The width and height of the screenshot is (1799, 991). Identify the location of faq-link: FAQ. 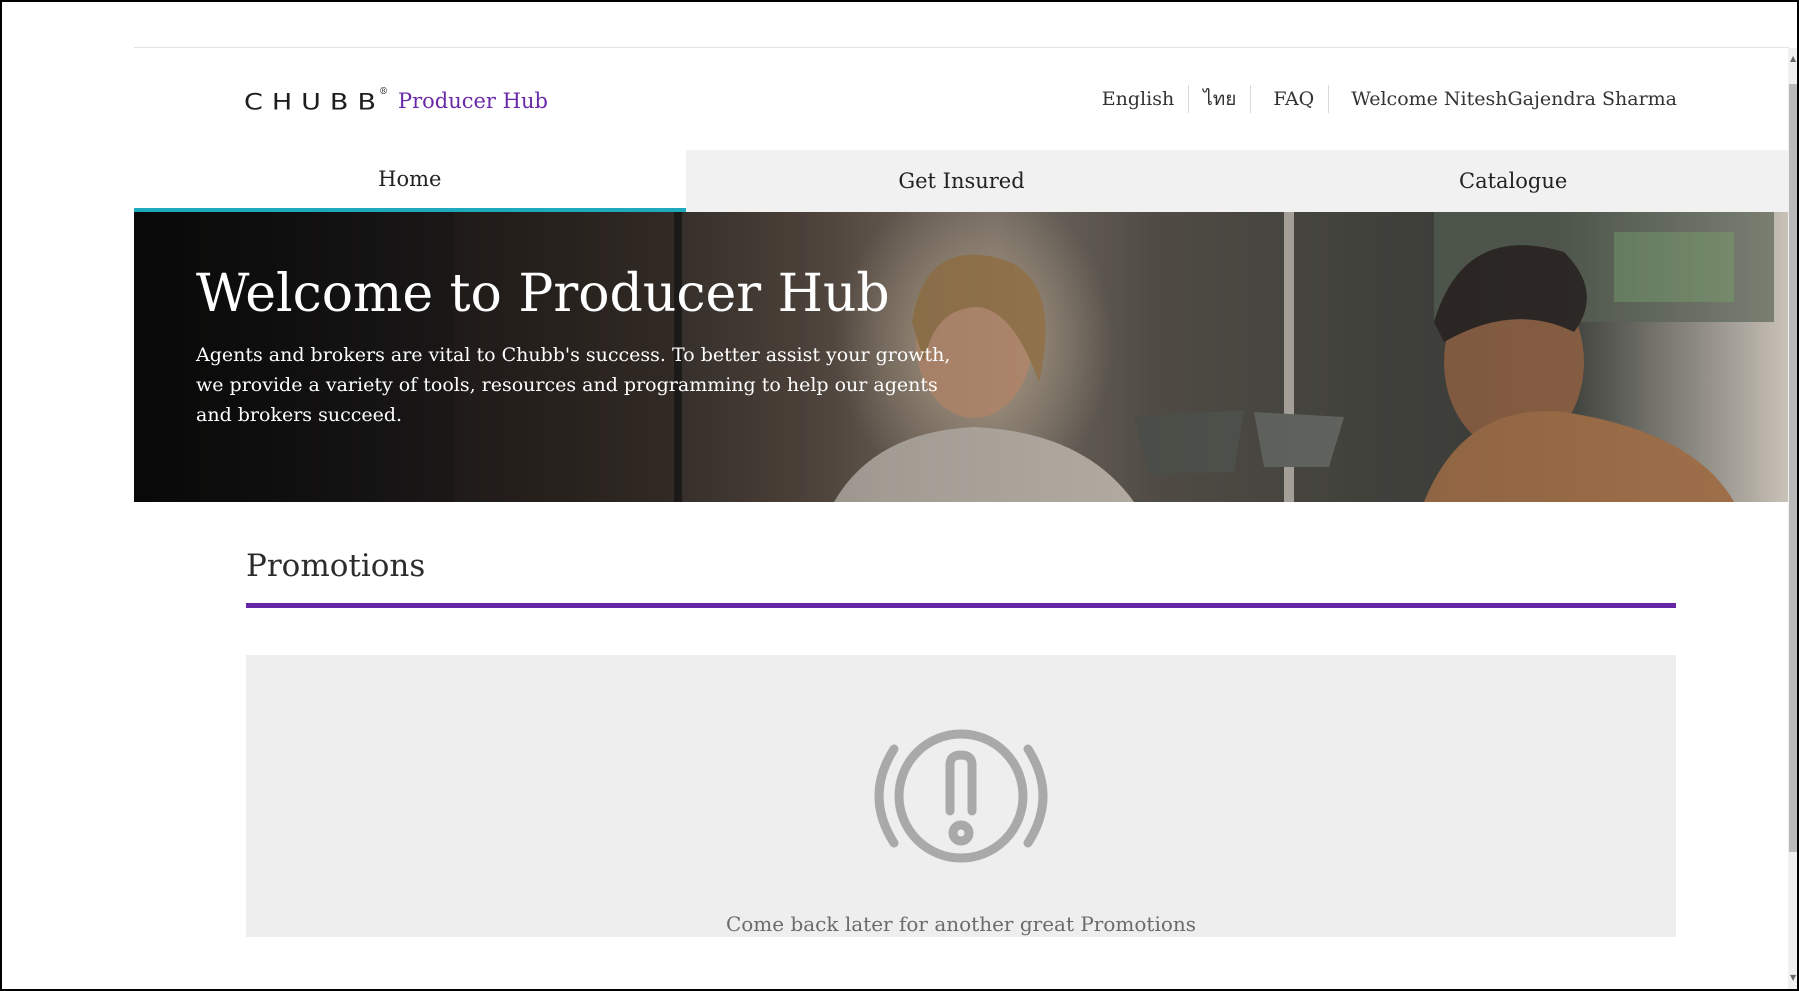
(1289, 99).